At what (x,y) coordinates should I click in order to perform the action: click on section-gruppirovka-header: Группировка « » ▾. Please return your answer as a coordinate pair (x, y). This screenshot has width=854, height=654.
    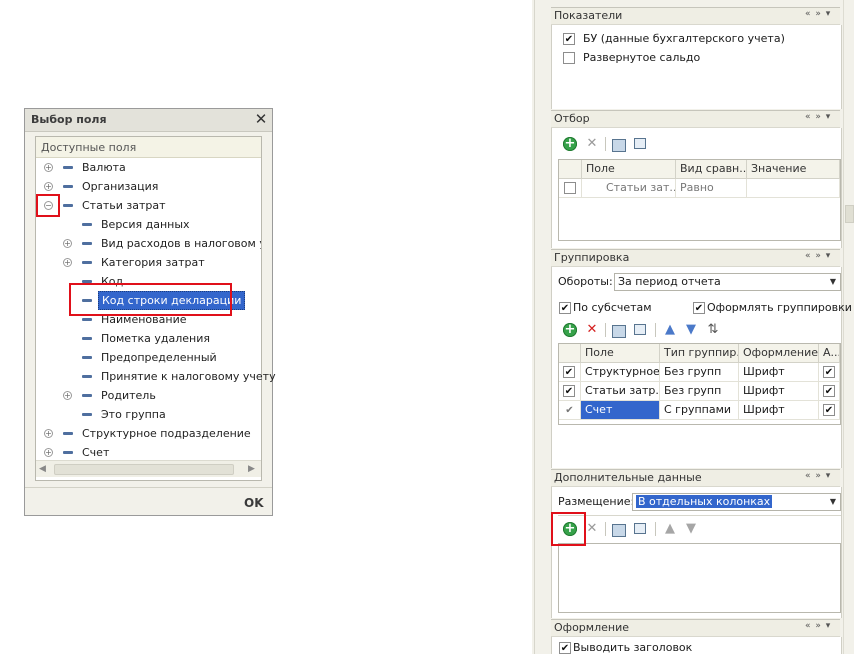
    Looking at the image, I should click on (695, 258).